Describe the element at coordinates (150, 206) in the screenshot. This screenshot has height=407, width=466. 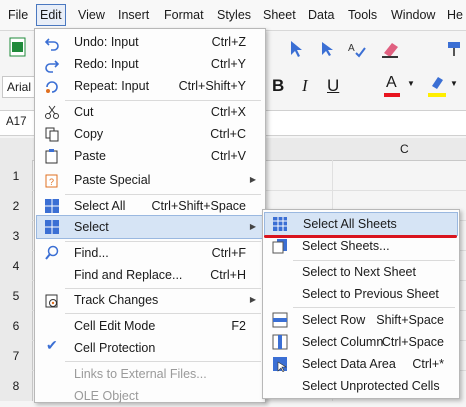
I see `menu-item-select-all: Select All Ctrl+Shift+Space` at that location.